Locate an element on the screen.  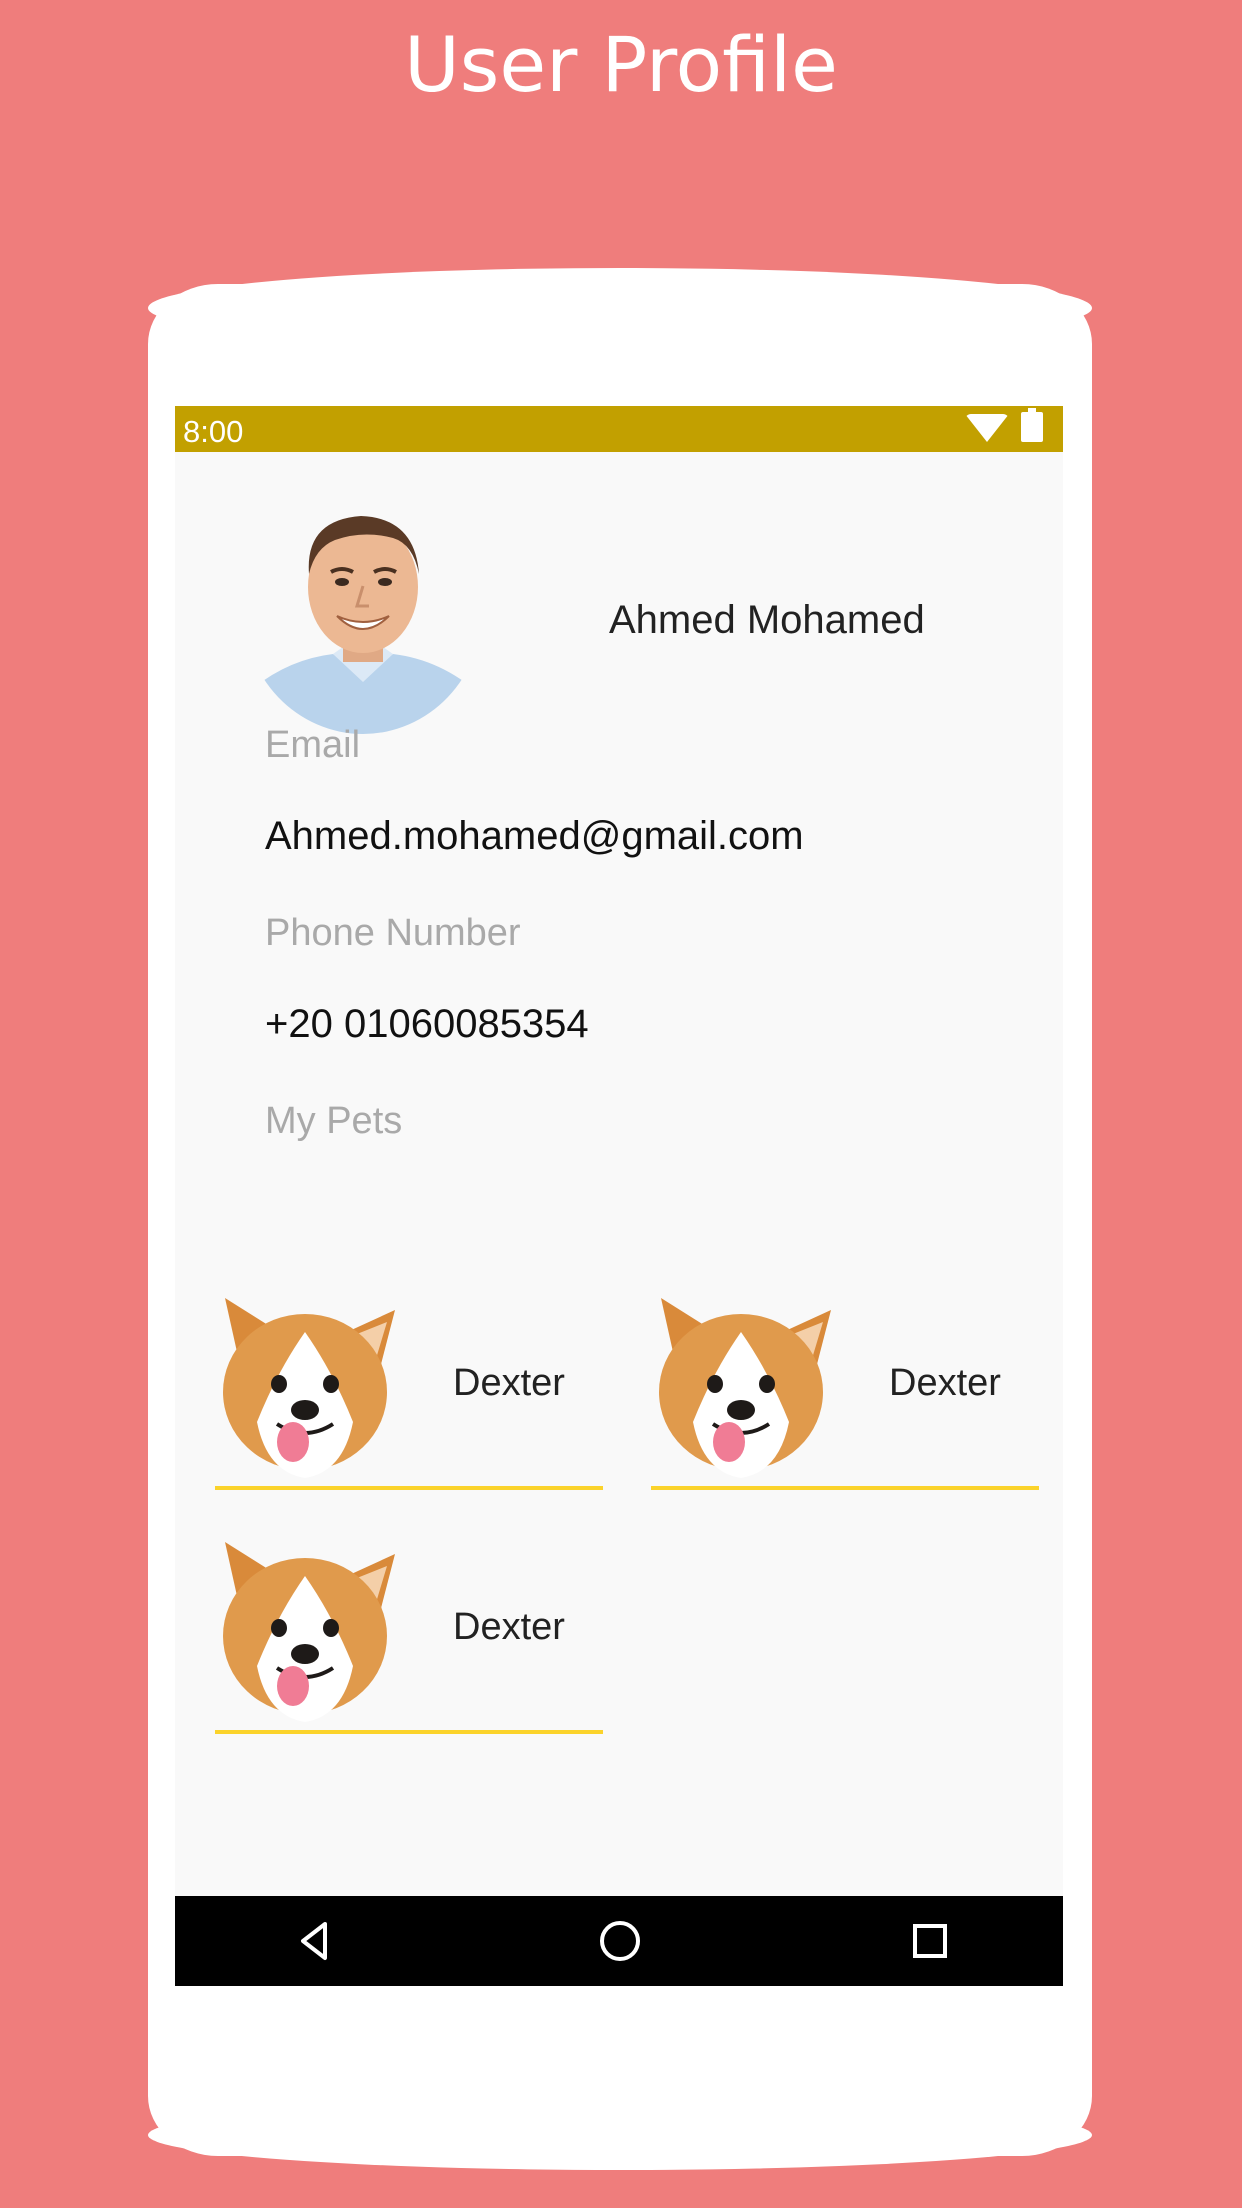
email-label: Email is located at coordinates (313, 745).